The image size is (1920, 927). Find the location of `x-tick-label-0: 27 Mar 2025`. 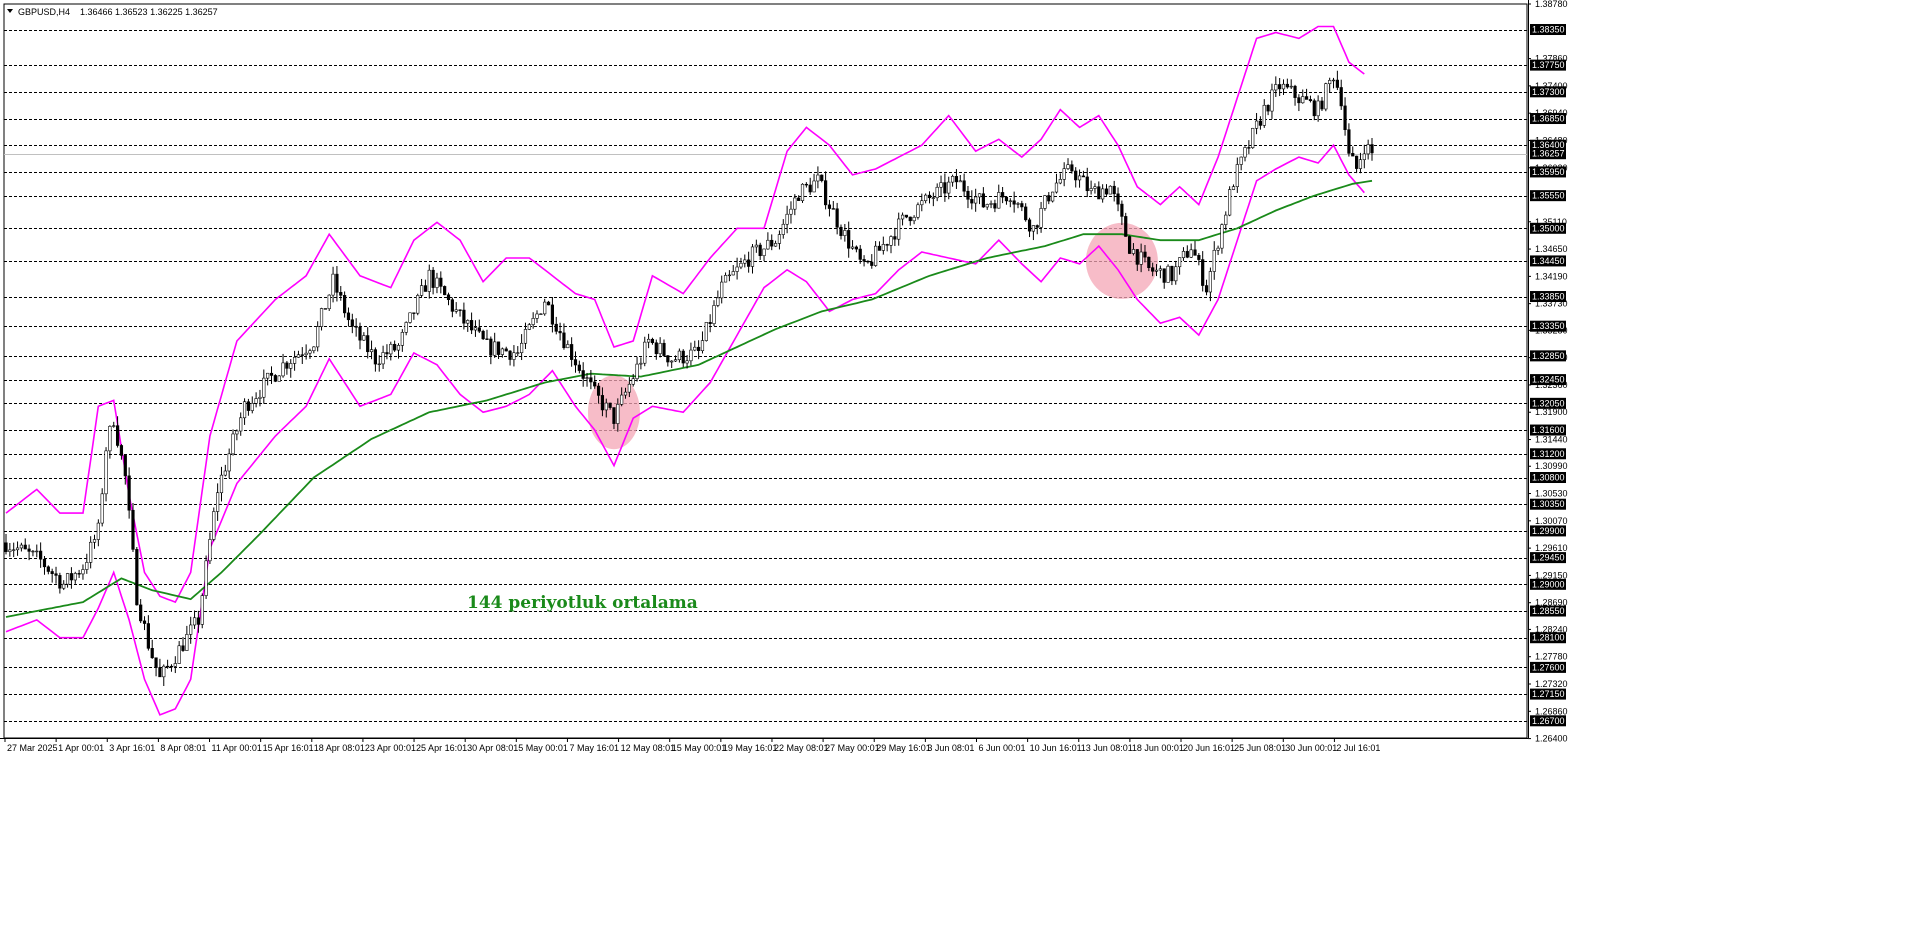

x-tick-label-0: 27 Mar 2025 is located at coordinates (32, 748).